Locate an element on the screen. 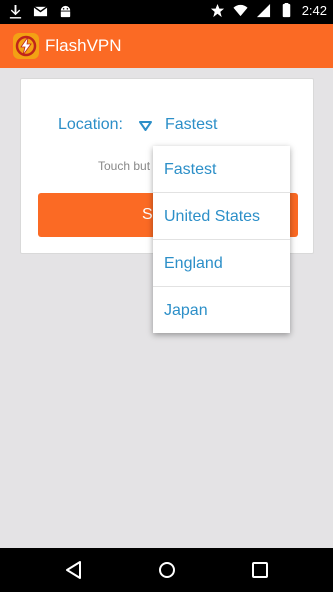  navigation-bar is located at coordinates (166, 570).